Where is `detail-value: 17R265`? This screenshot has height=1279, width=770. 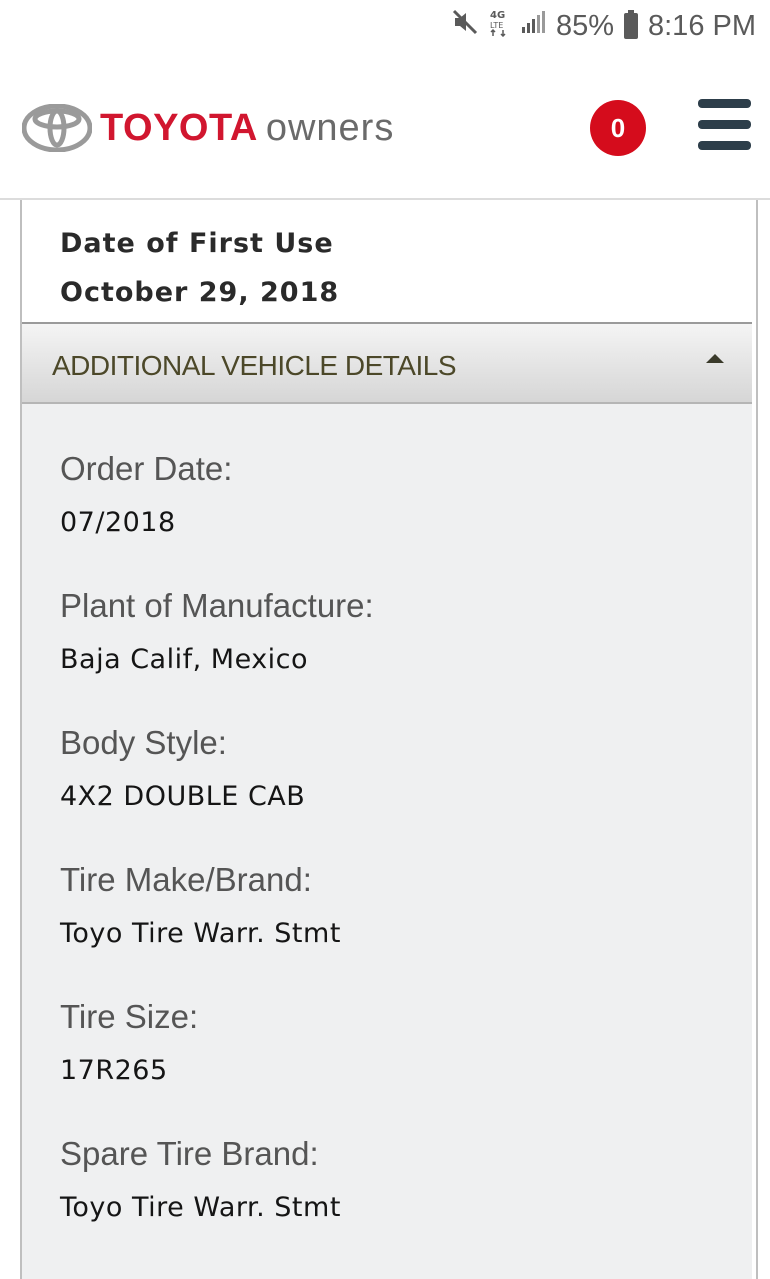
detail-value: 17R265 is located at coordinates (114, 1070).